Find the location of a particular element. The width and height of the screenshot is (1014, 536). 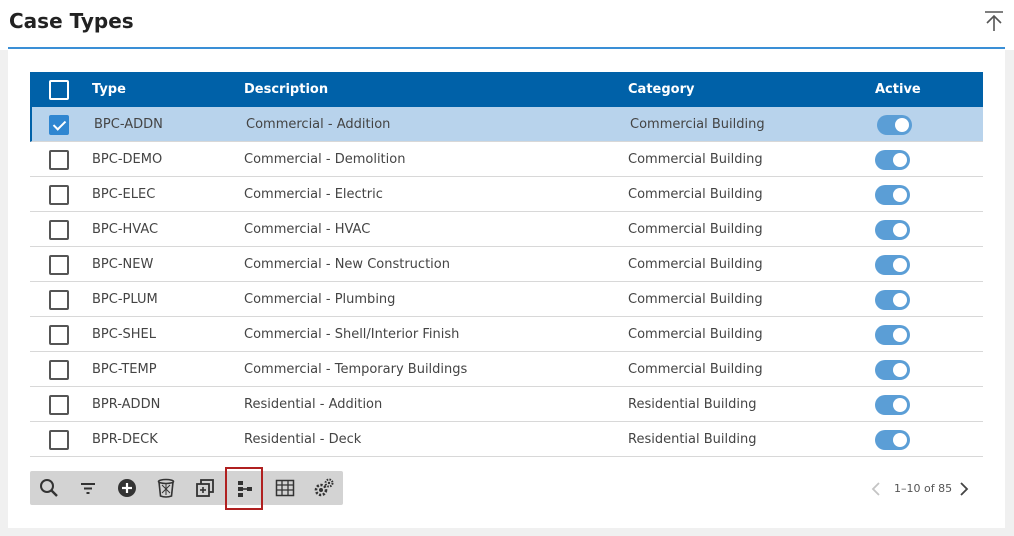

cell-type: BPC-PLUM is located at coordinates (125, 299).